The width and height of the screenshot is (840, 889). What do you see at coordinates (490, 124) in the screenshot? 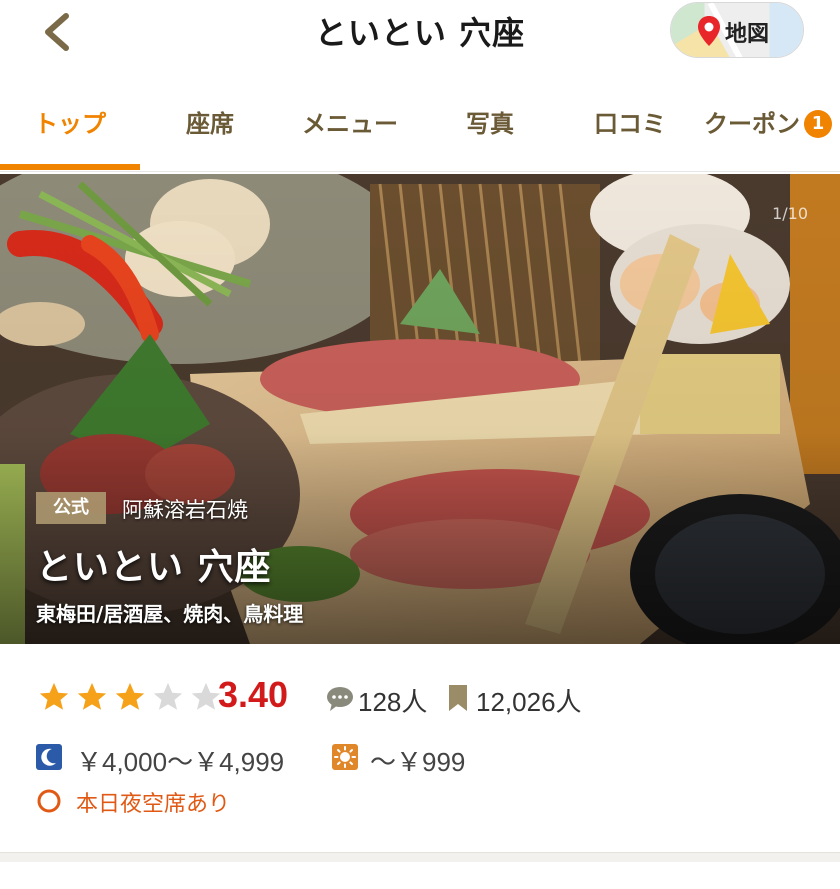
I see `tab-label: 写真` at bounding box center [490, 124].